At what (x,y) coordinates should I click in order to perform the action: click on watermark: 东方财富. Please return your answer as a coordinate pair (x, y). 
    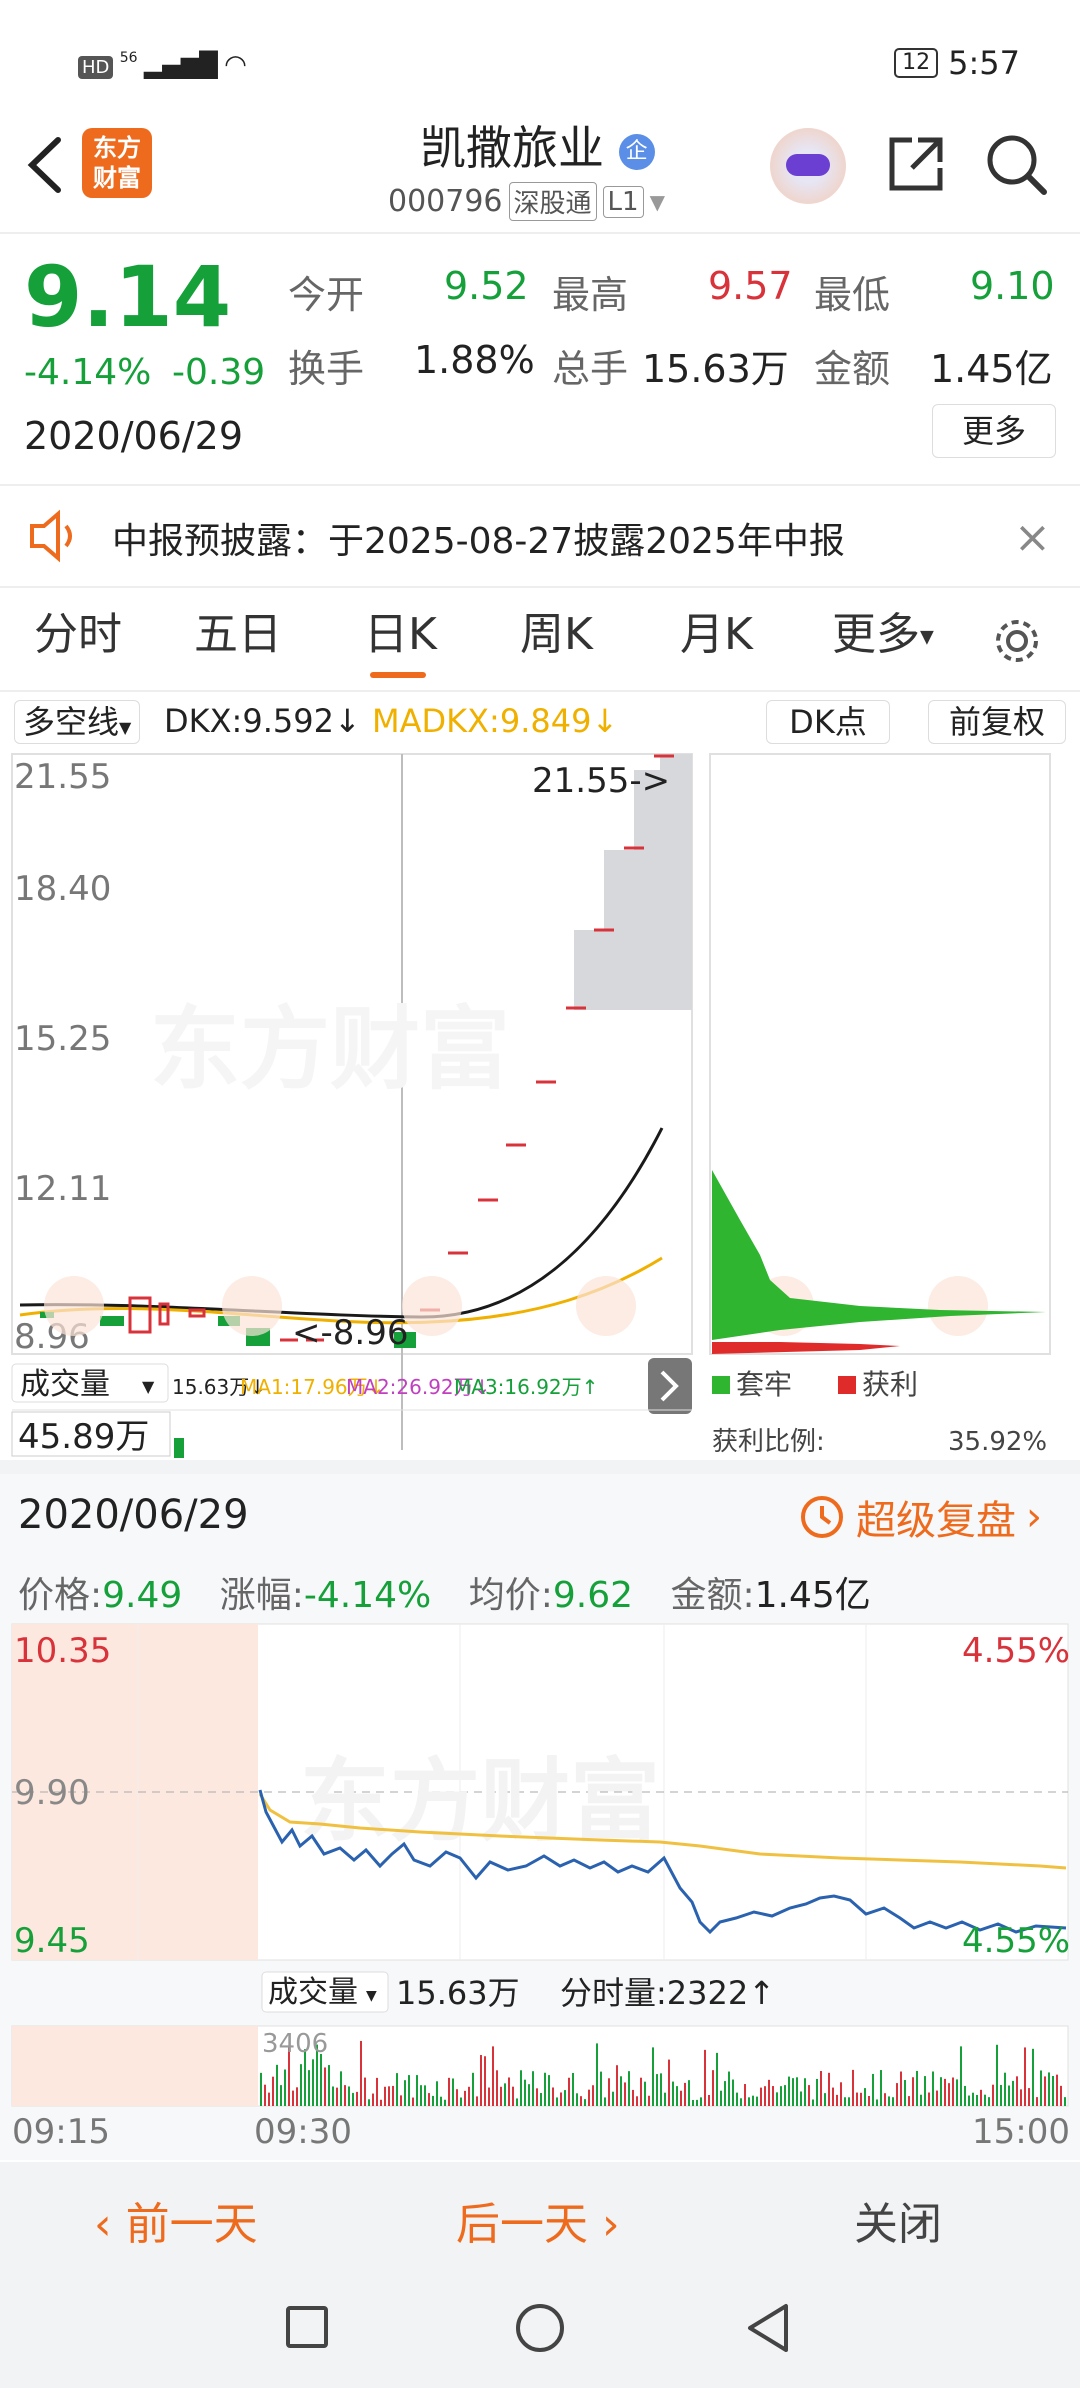
    Looking at the image, I should click on (480, 1801).